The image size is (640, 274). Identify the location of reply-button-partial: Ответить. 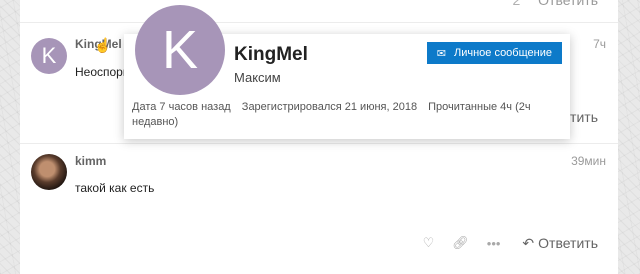
(568, 4).